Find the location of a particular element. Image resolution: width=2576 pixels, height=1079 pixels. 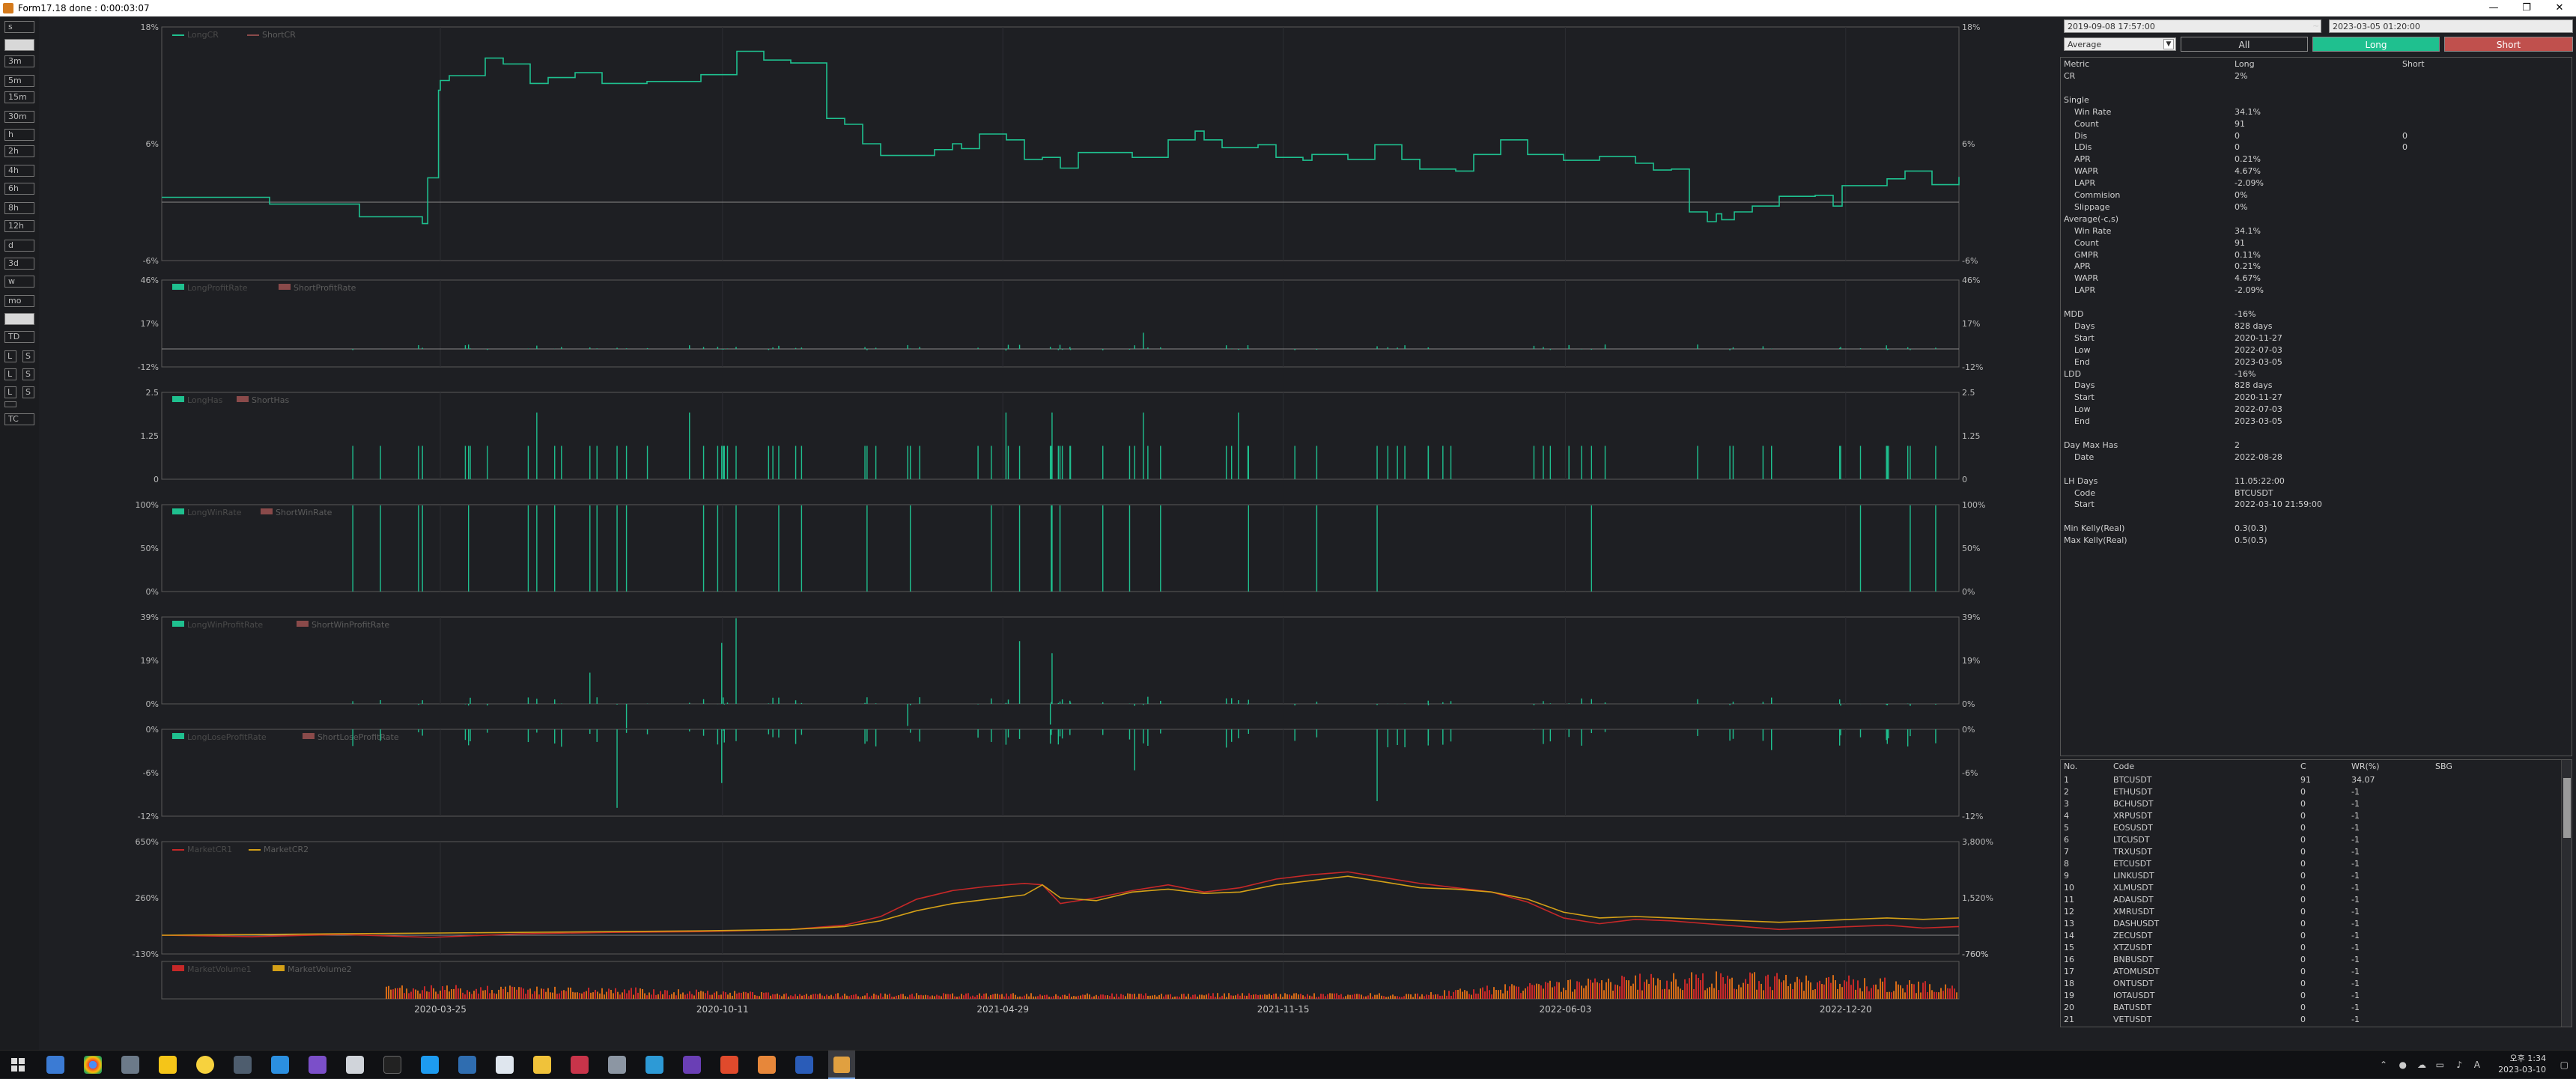

symbol-header-code: Code is located at coordinates (2123, 767).